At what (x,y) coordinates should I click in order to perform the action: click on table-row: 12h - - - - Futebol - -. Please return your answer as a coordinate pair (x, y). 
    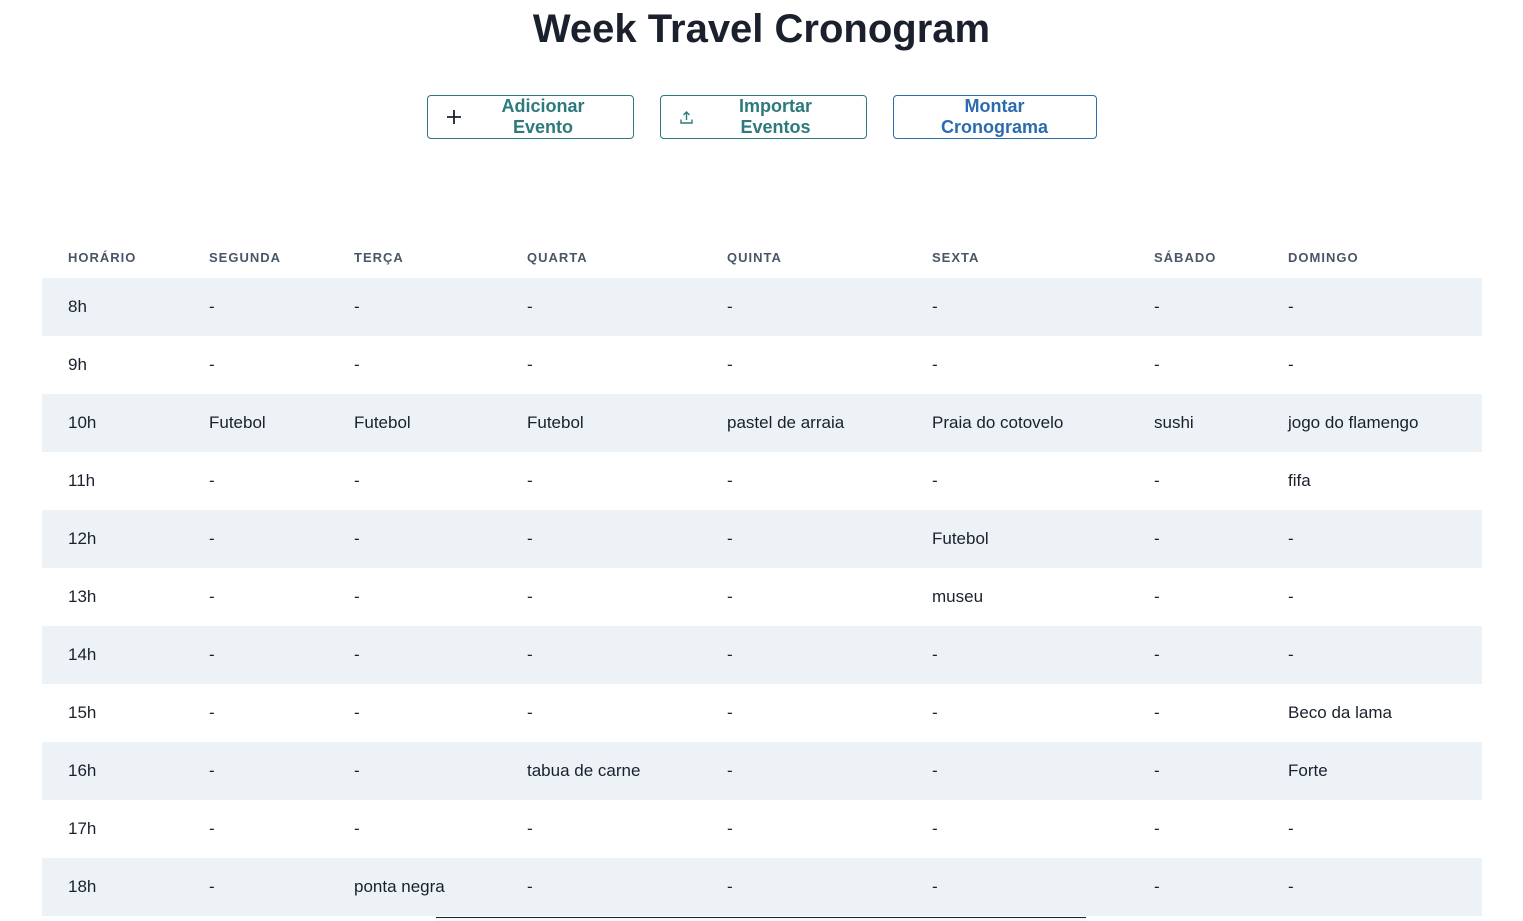
    Looking at the image, I should click on (762, 539).